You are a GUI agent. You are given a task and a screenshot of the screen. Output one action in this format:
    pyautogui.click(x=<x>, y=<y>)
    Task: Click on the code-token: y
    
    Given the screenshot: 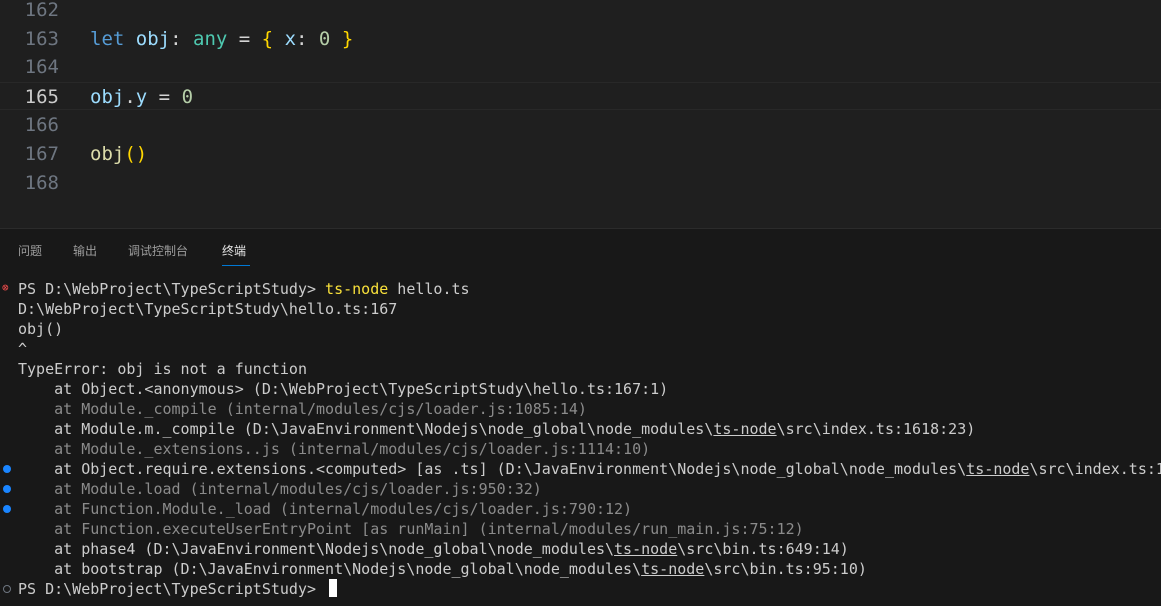 What is the action you would take?
    pyautogui.click(x=141, y=97)
    